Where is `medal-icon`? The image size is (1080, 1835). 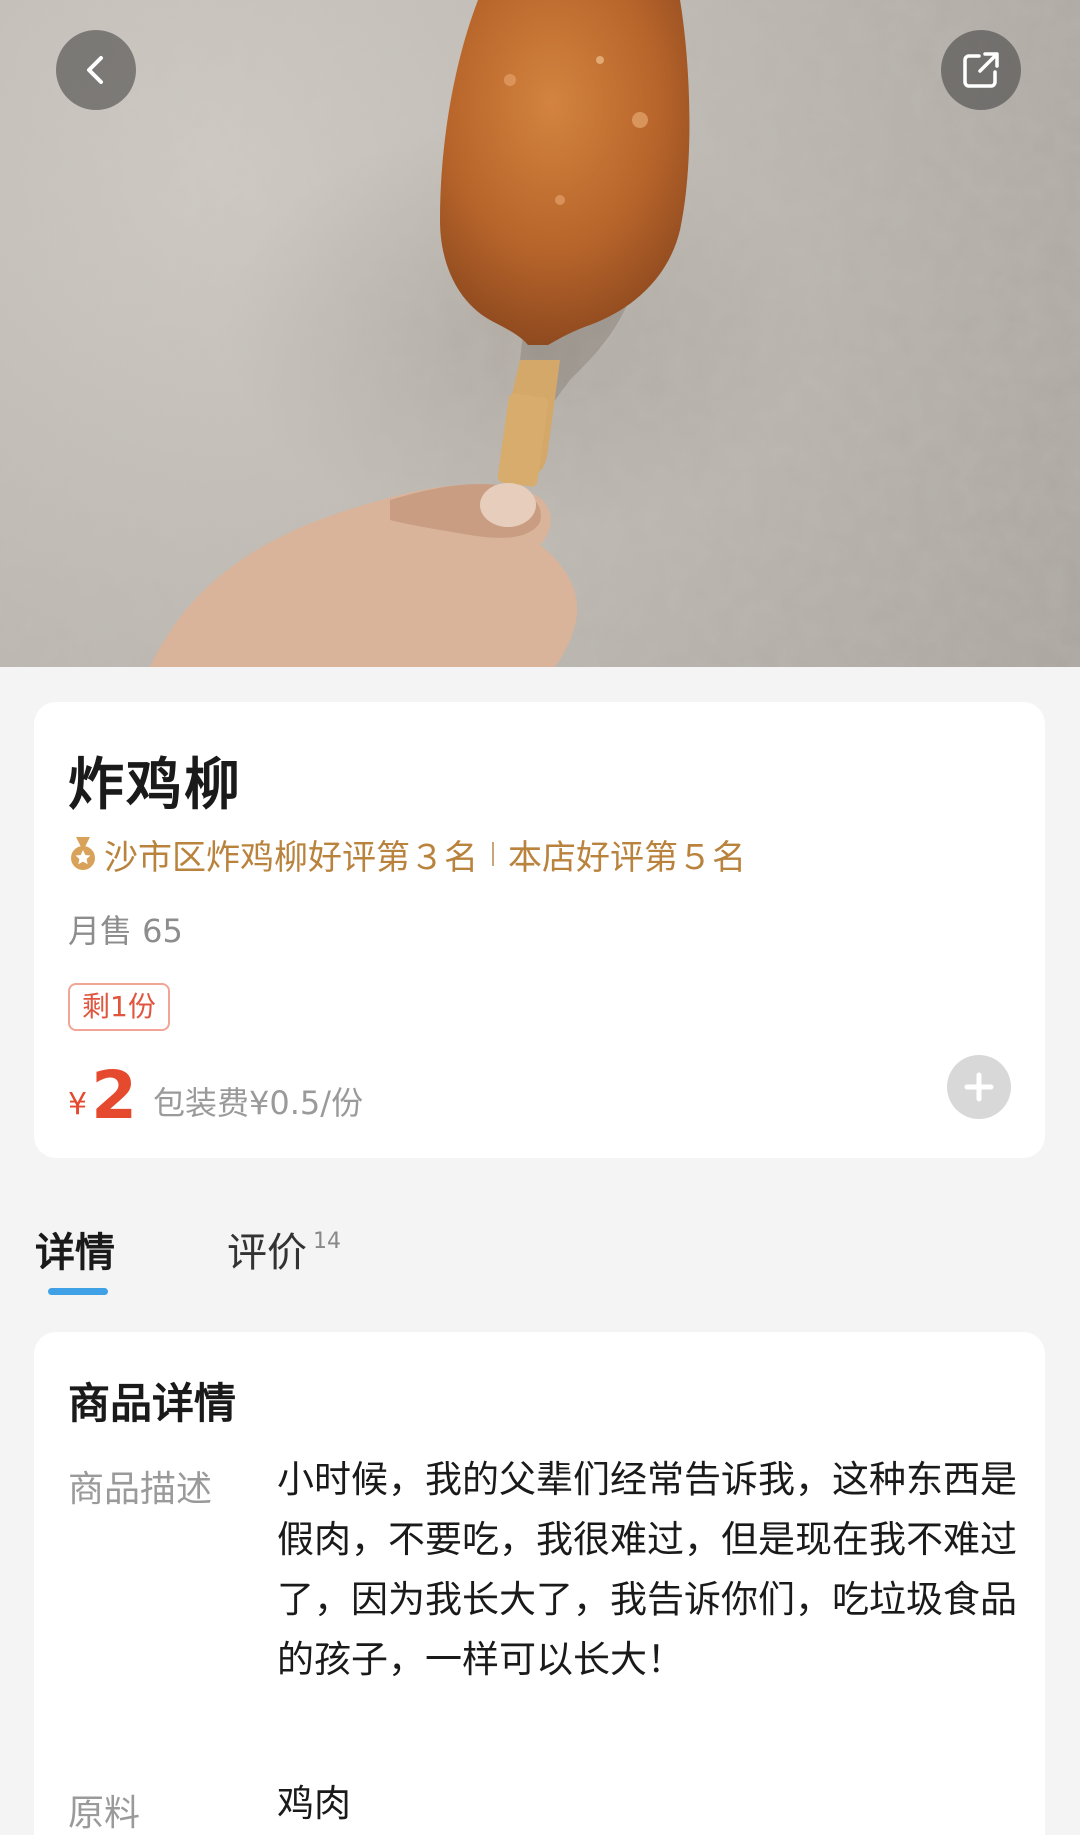
medal-icon is located at coordinates (83, 853).